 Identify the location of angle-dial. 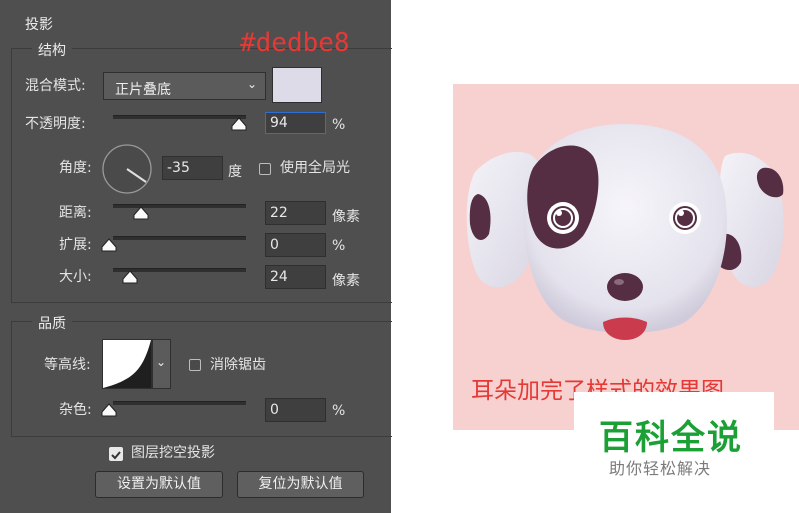
(127, 169).